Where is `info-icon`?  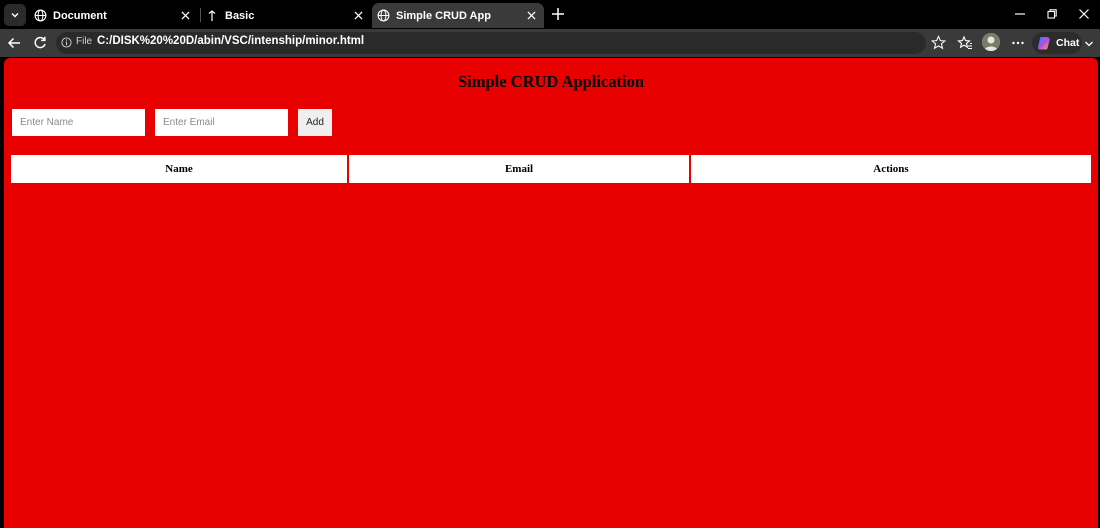
info-icon is located at coordinates (66, 42).